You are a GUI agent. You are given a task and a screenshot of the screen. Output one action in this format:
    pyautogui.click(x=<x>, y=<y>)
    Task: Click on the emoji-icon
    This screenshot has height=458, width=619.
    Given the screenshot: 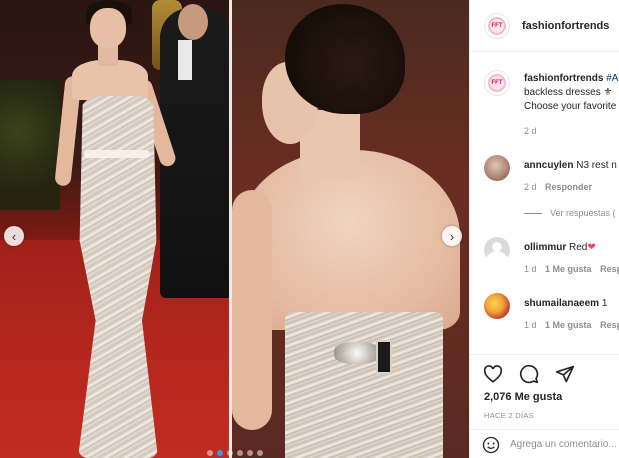 What is the action you would take?
    pyautogui.click(x=491, y=445)
    